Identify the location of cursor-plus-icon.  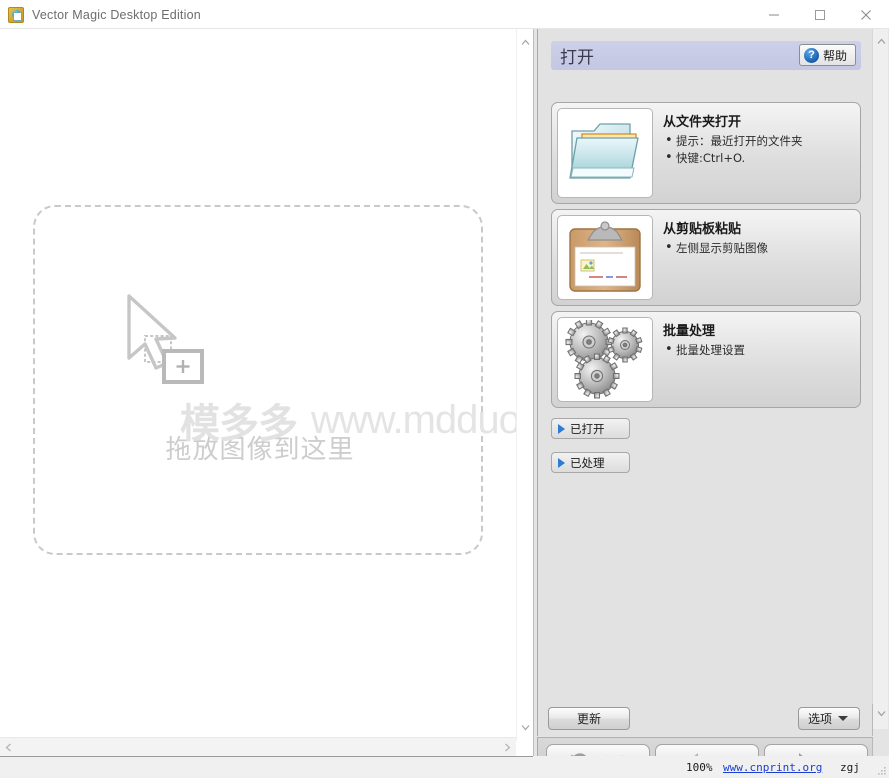
(165, 347).